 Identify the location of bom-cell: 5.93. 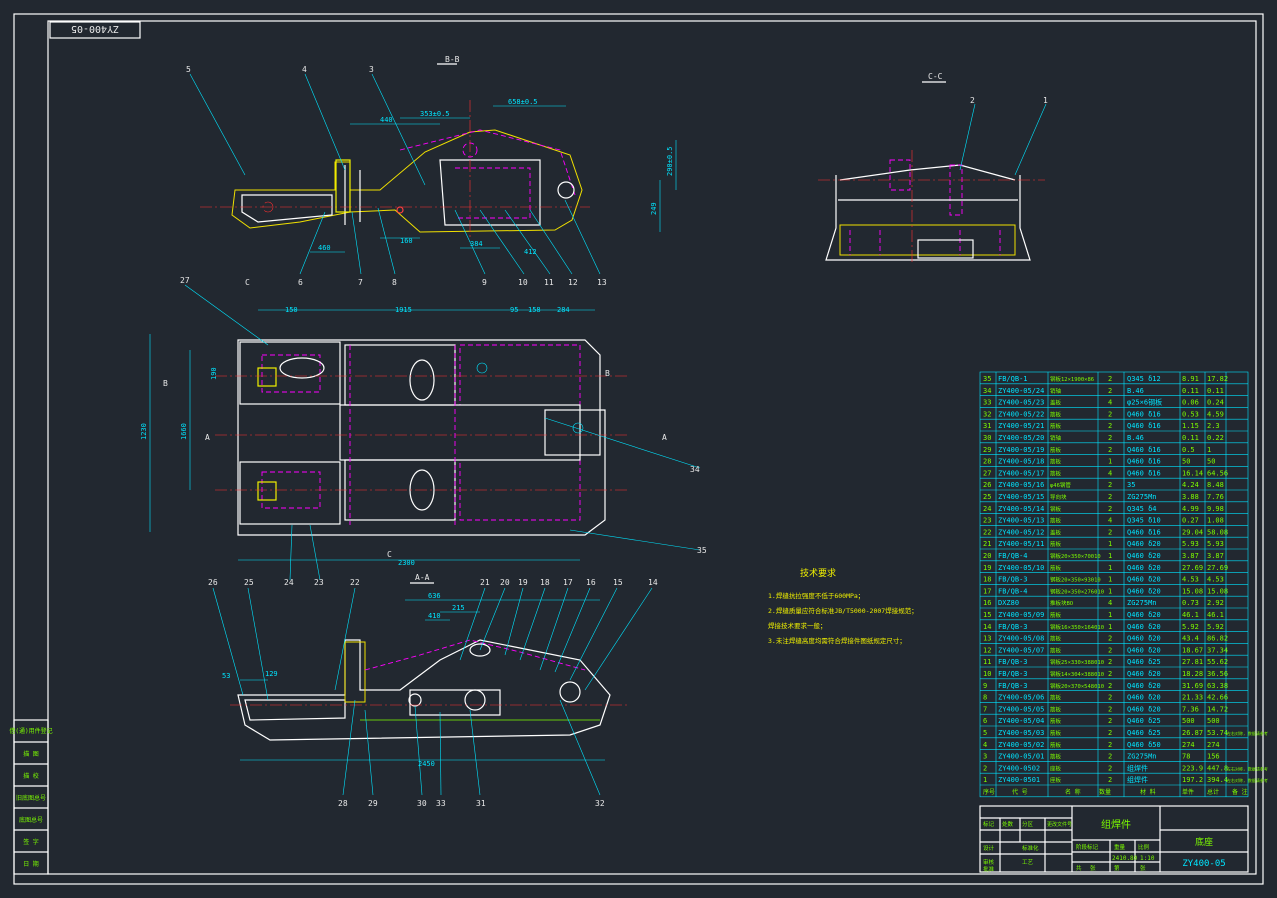
(1190, 544).